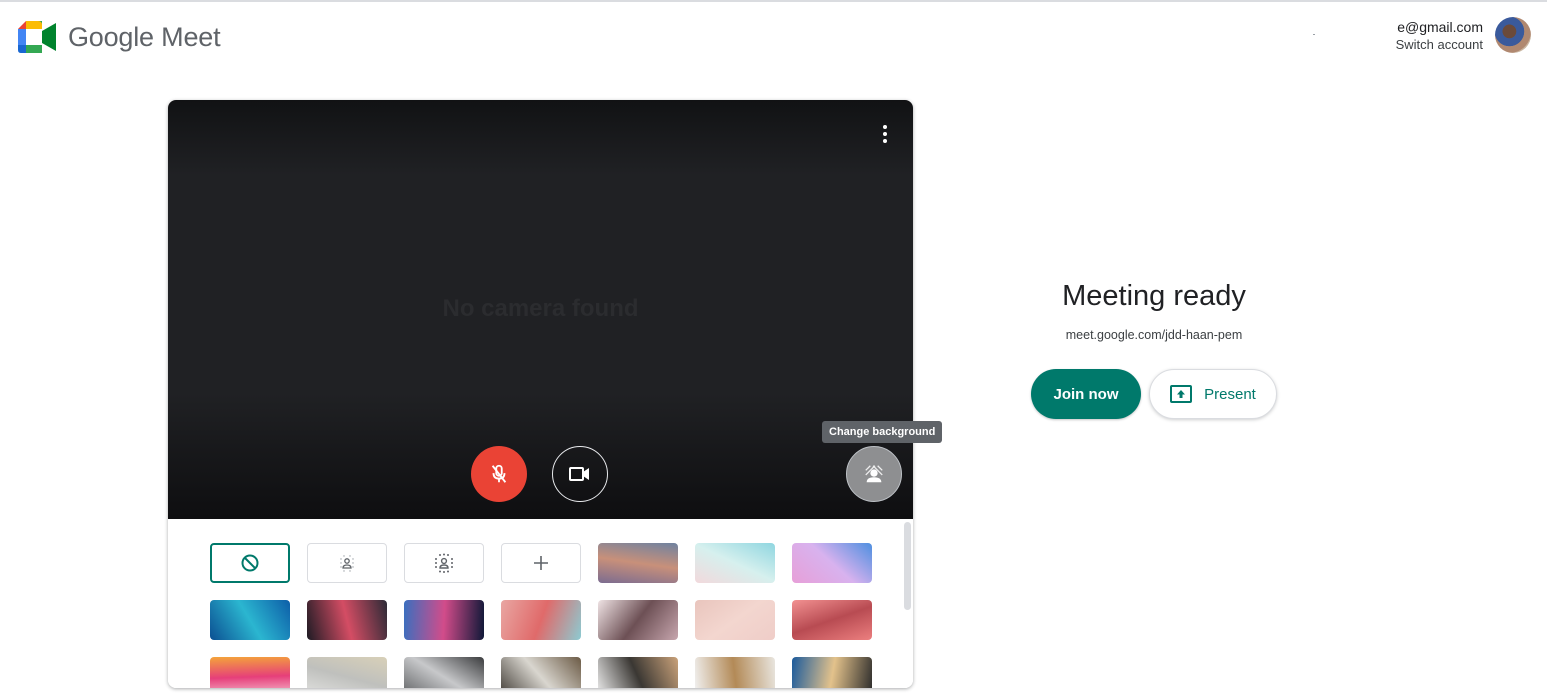 The height and width of the screenshot is (700, 1547). What do you see at coordinates (885, 127) in the screenshot?
I see `more-vert-icon` at bounding box center [885, 127].